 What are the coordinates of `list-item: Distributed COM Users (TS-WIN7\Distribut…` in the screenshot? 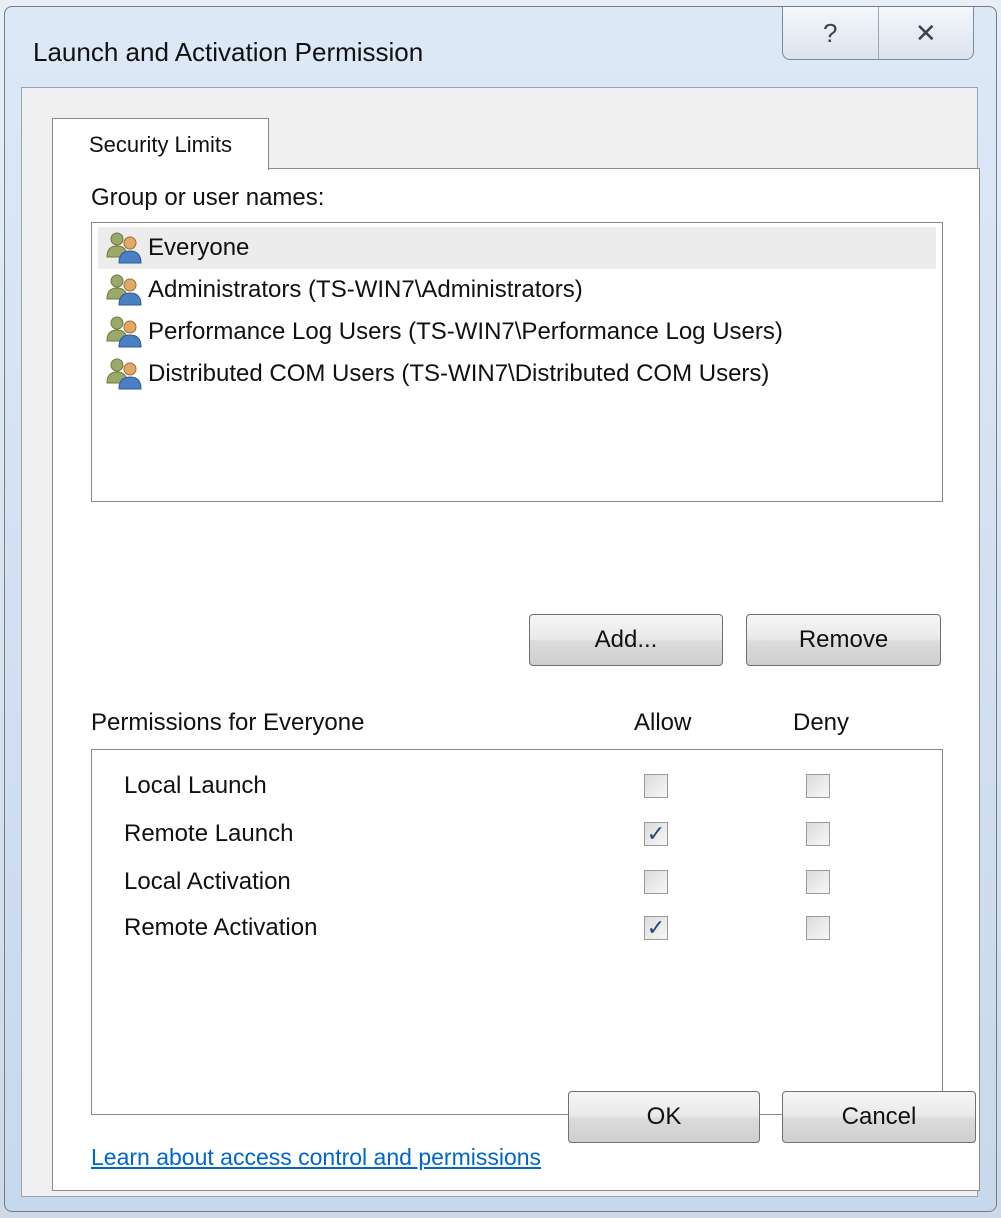 It's located at (517, 374).